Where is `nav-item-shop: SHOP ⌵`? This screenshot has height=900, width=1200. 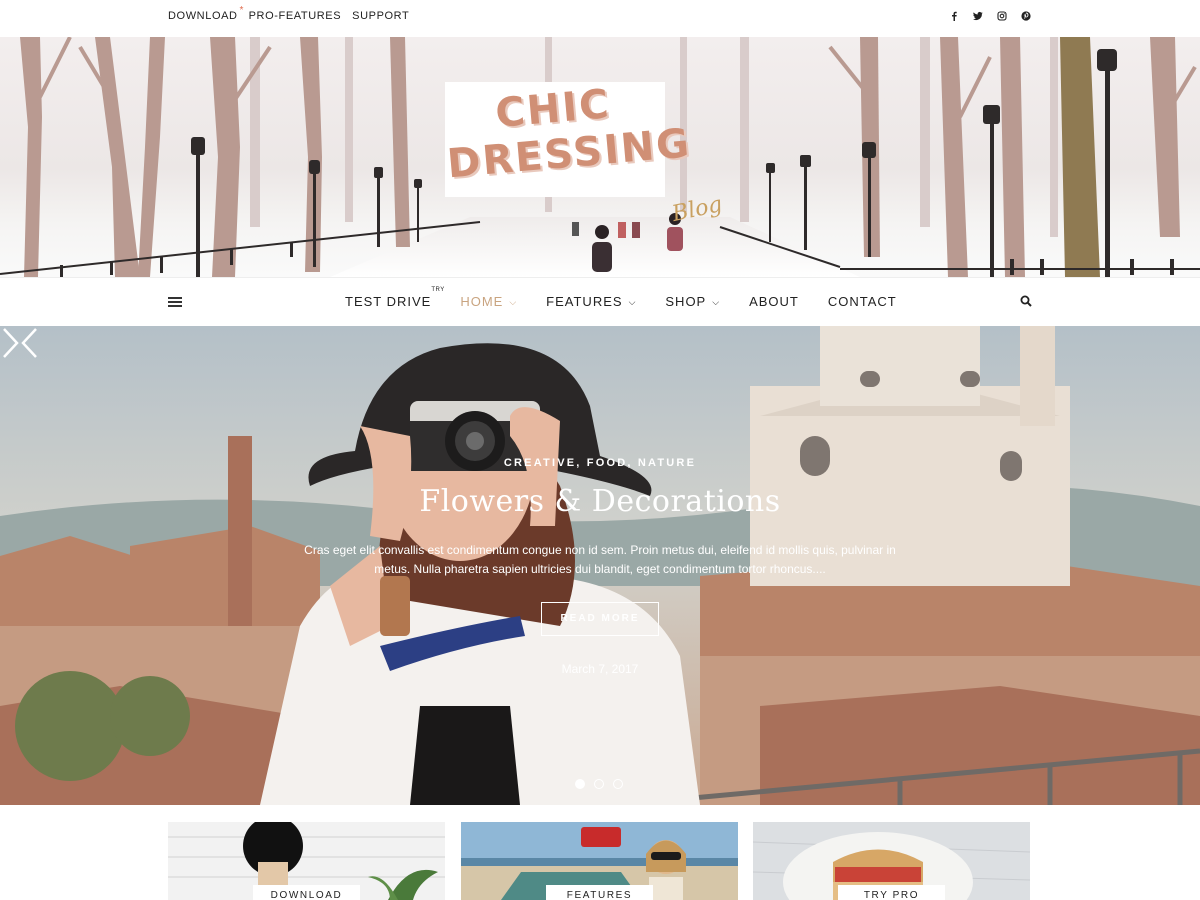
nav-item-shop: SHOP ⌵ is located at coordinates (692, 301).